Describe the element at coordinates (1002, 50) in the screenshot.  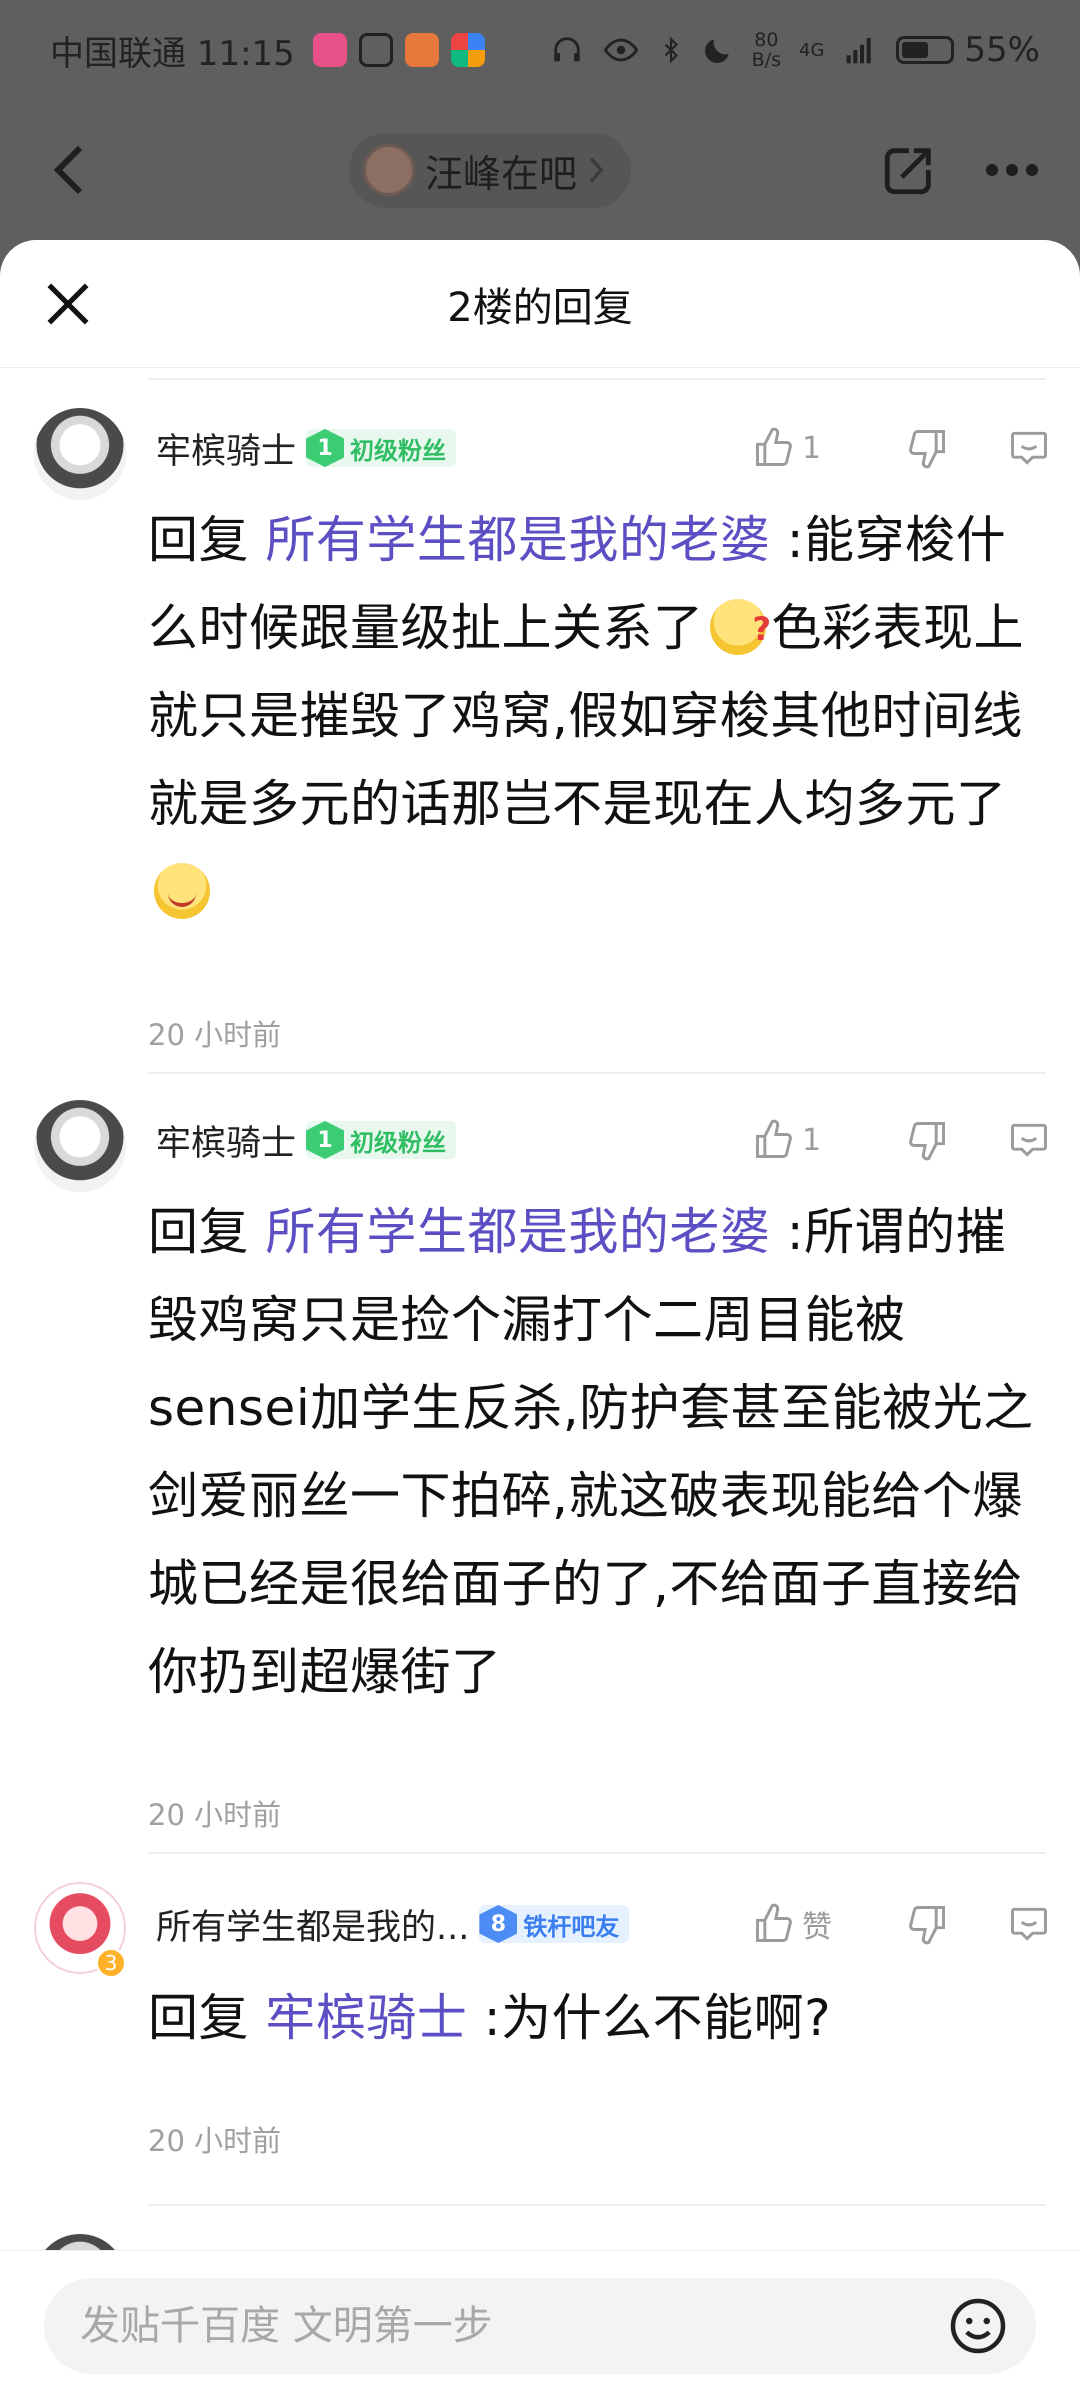
I see `battery-percent: 55%` at that location.